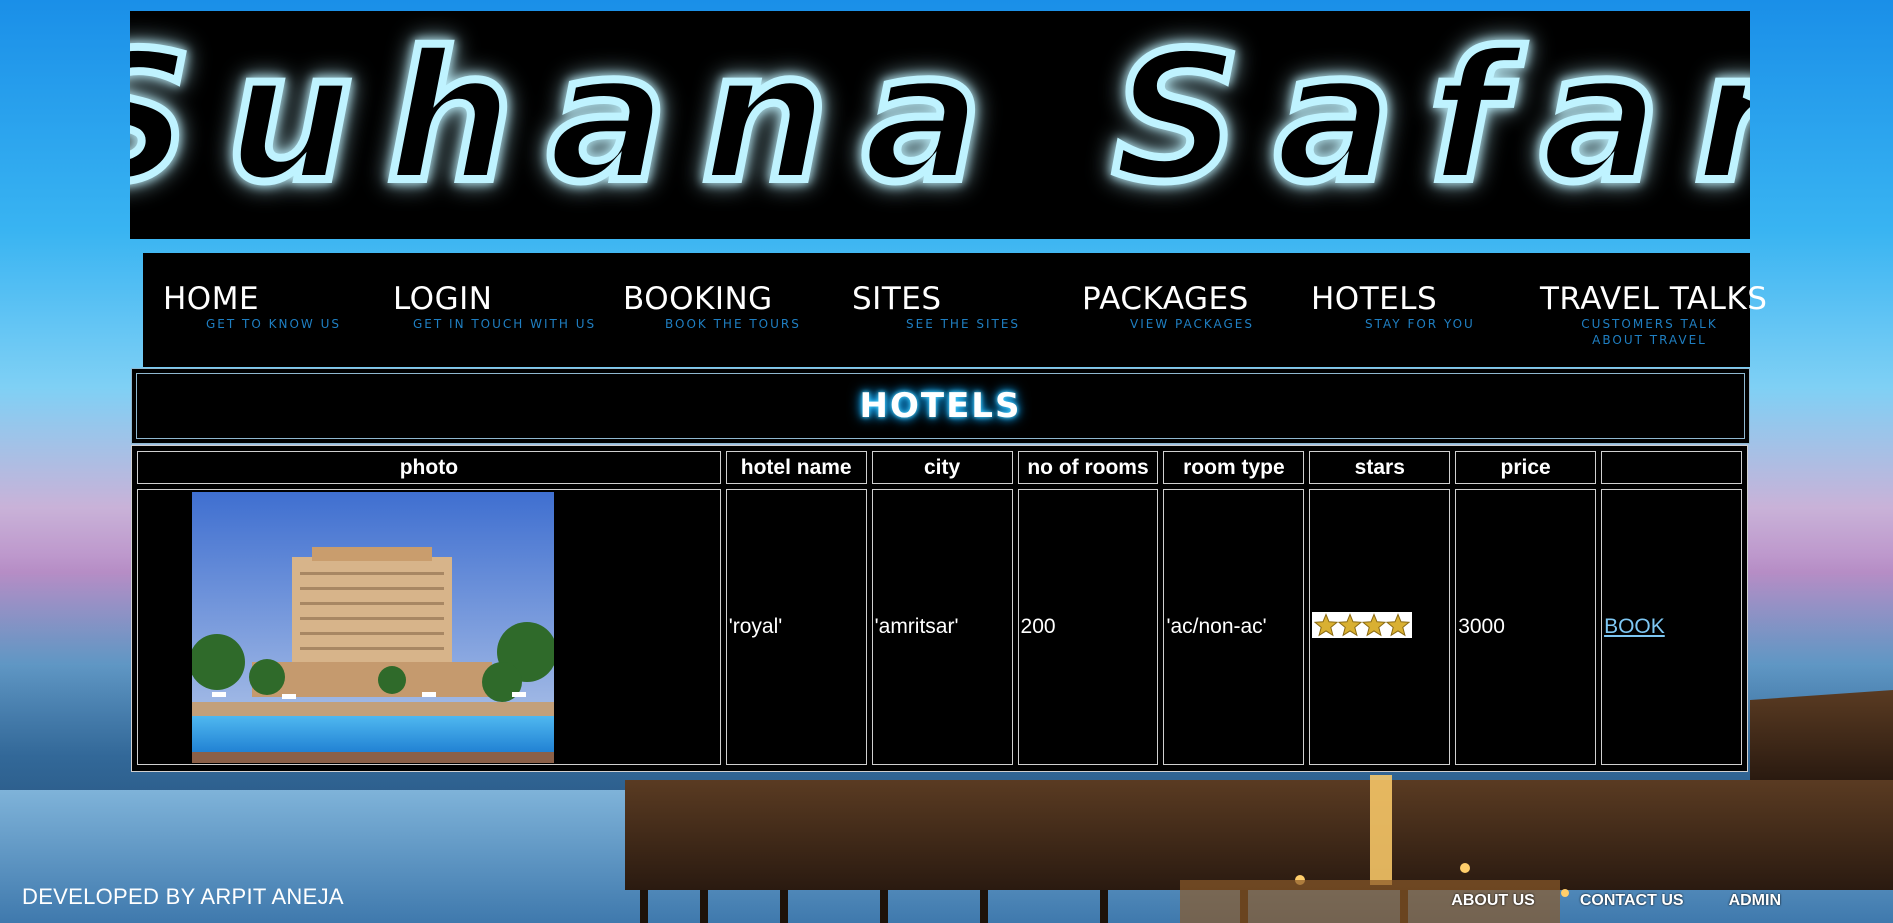 The width and height of the screenshot is (1893, 923). What do you see at coordinates (1493, 901) in the screenshot?
I see `footer-link-about-us: ABOUT US` at bounding box center [1493, 901].